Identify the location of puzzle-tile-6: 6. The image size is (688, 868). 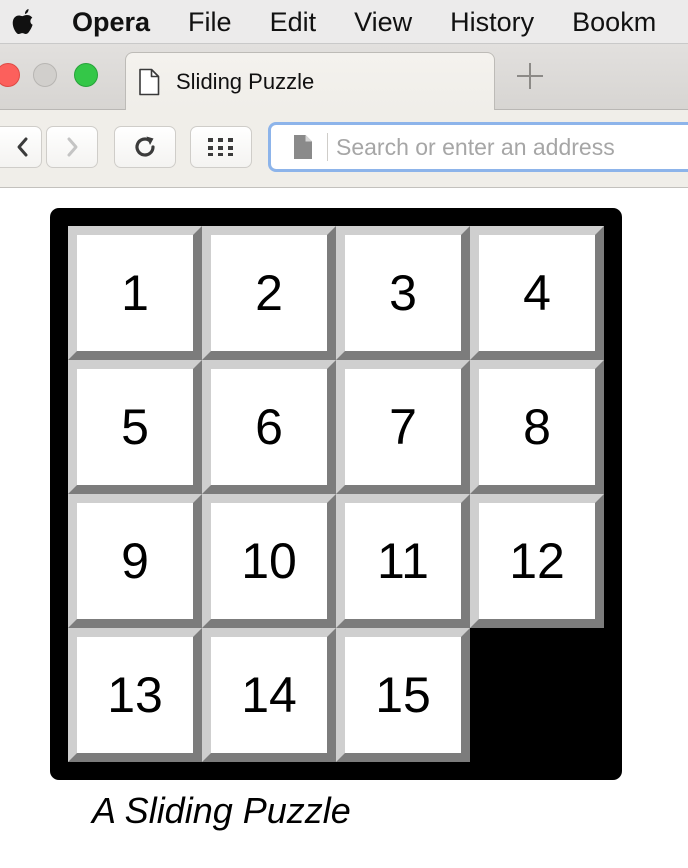
(269, 427).